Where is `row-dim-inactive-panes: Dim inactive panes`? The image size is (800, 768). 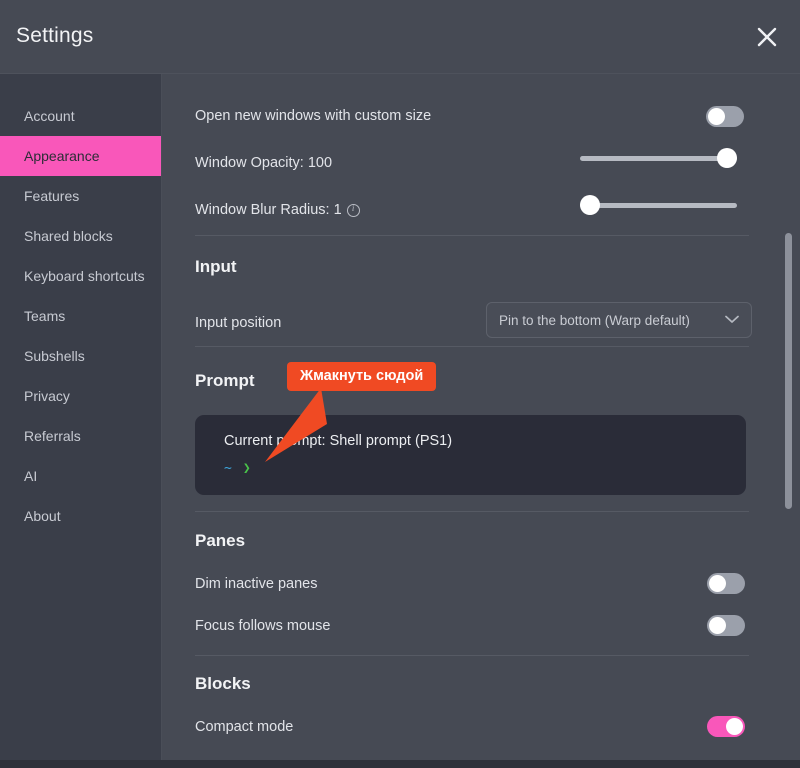 row-dim-inactive-panes: Dim inactive panes is located at coordinates (472, 584).